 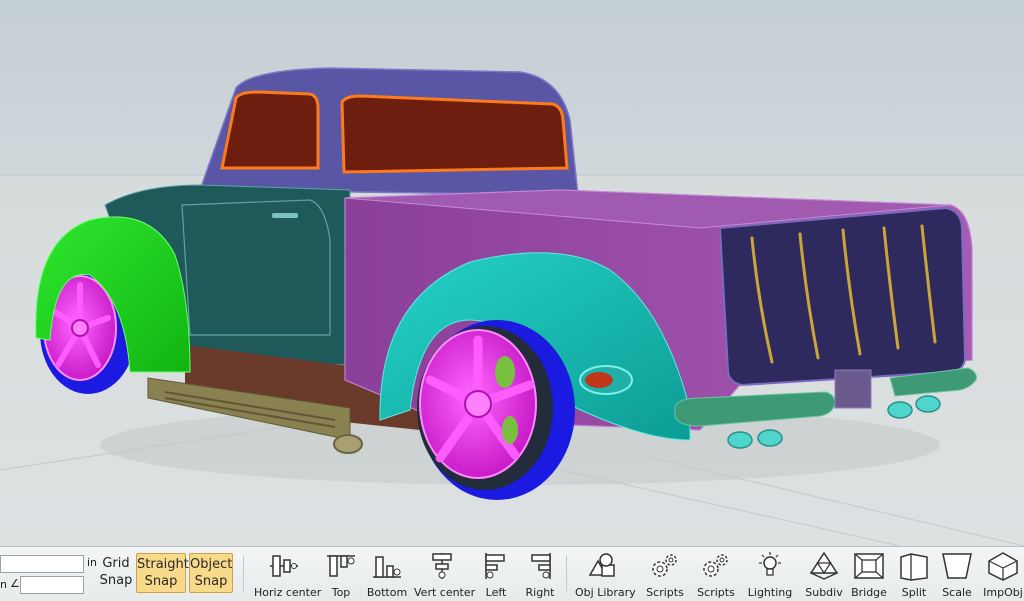 I want to click on angle-unit-prefix: n, so click(x=3, y=584).